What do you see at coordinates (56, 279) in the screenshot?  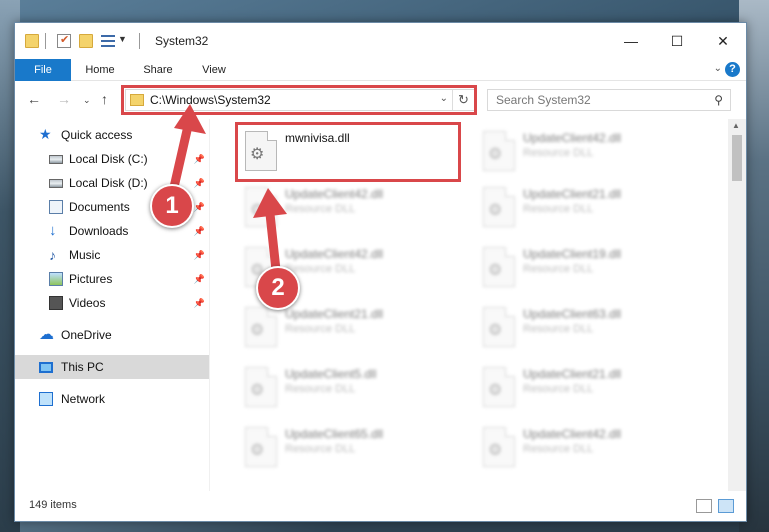 I see `pictures-icon` at bounding box center [56, 279].